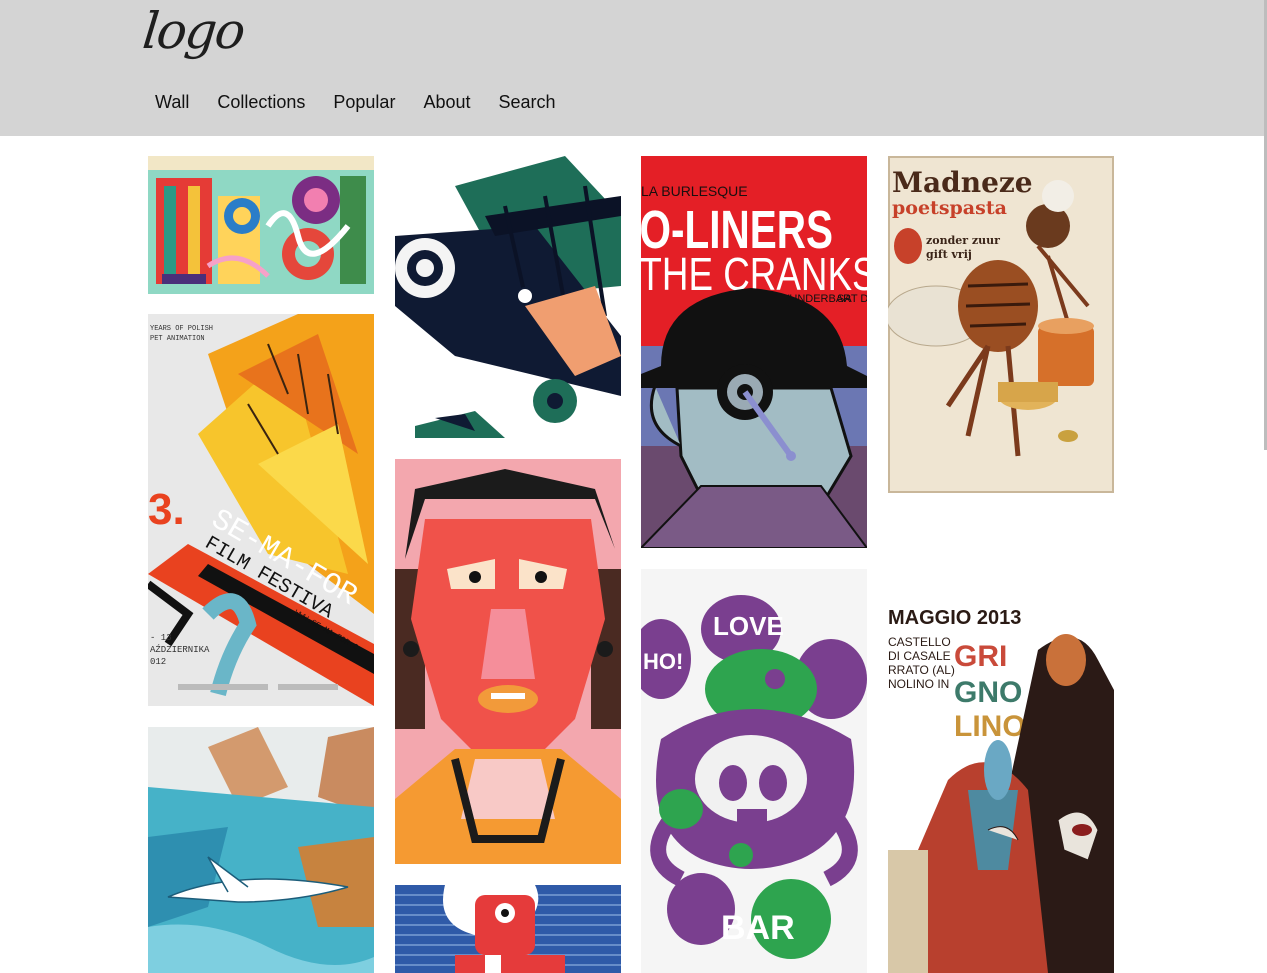 Image resolution: width=1267 pixels, height=973 pixels. What do you see at coordinates (963, 240) in the screenshot?
I see `madneze-tagline1: zonder zuur` at bounding box center [963, 240].